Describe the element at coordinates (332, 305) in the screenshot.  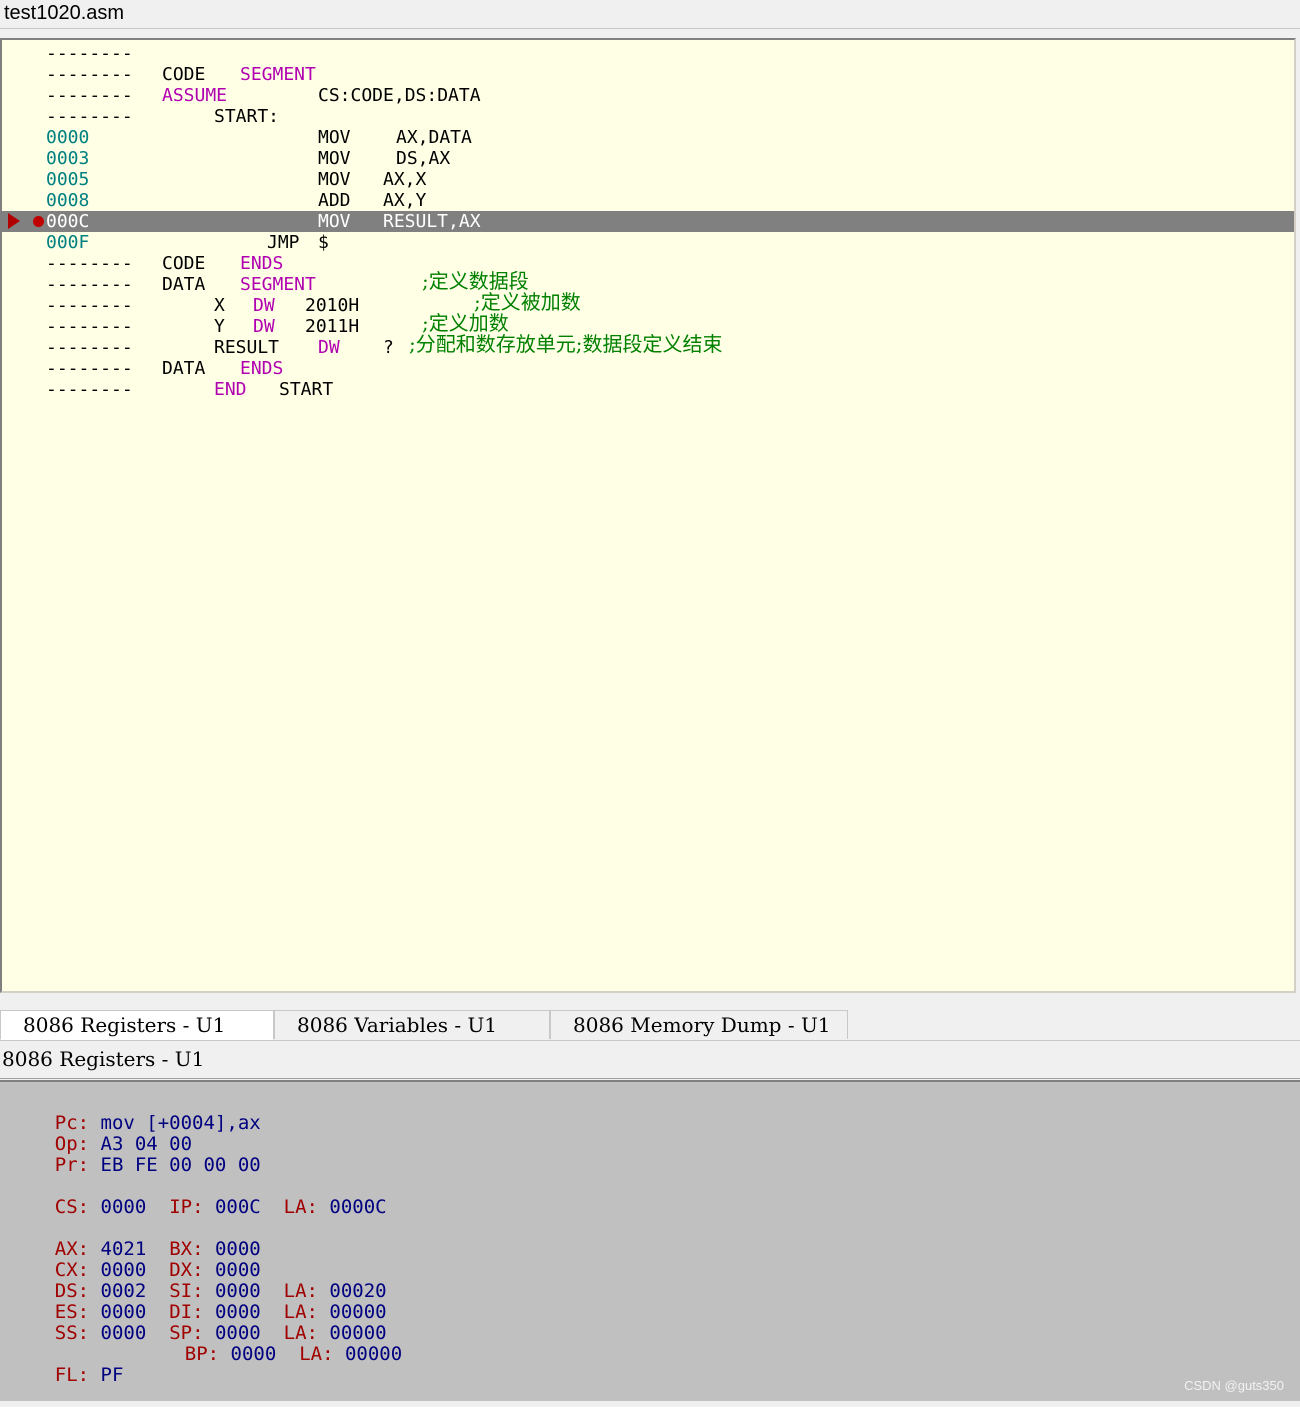
I see `value: 2010H` at that location.